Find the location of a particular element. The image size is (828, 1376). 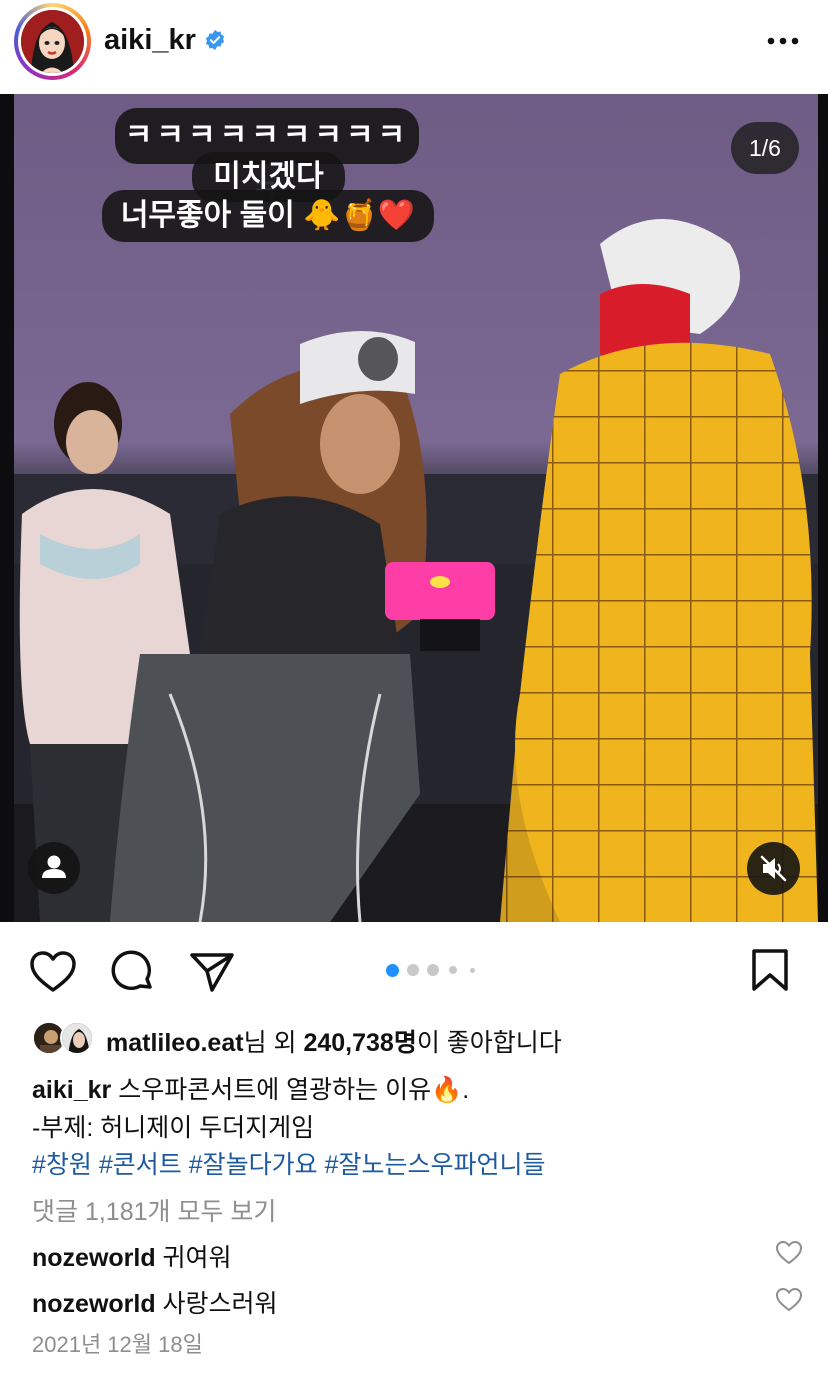

likes-summary: matlileo.eat님 외 240,738명이 좋아합니다 is located at coordinates (422, 1040).